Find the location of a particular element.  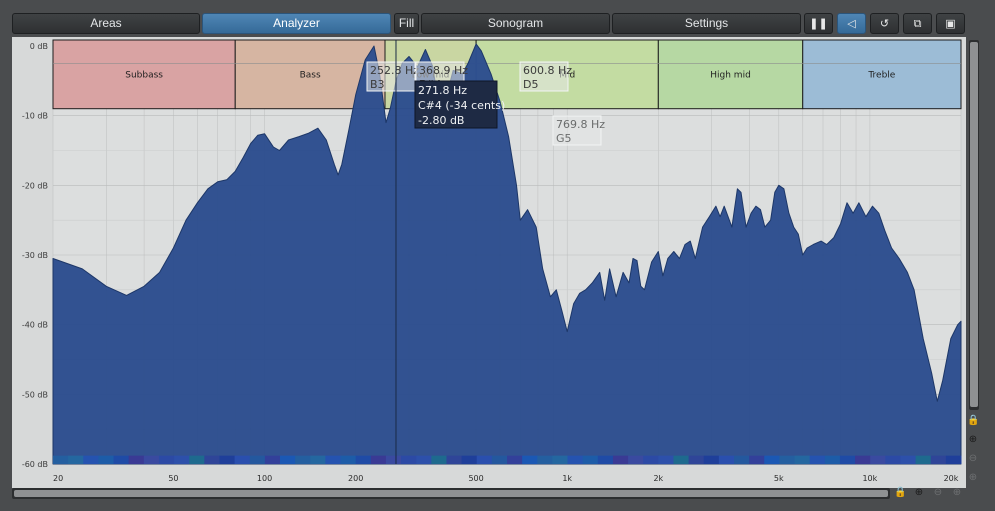

band-label: Subbass is located at coordinates (144, 75).